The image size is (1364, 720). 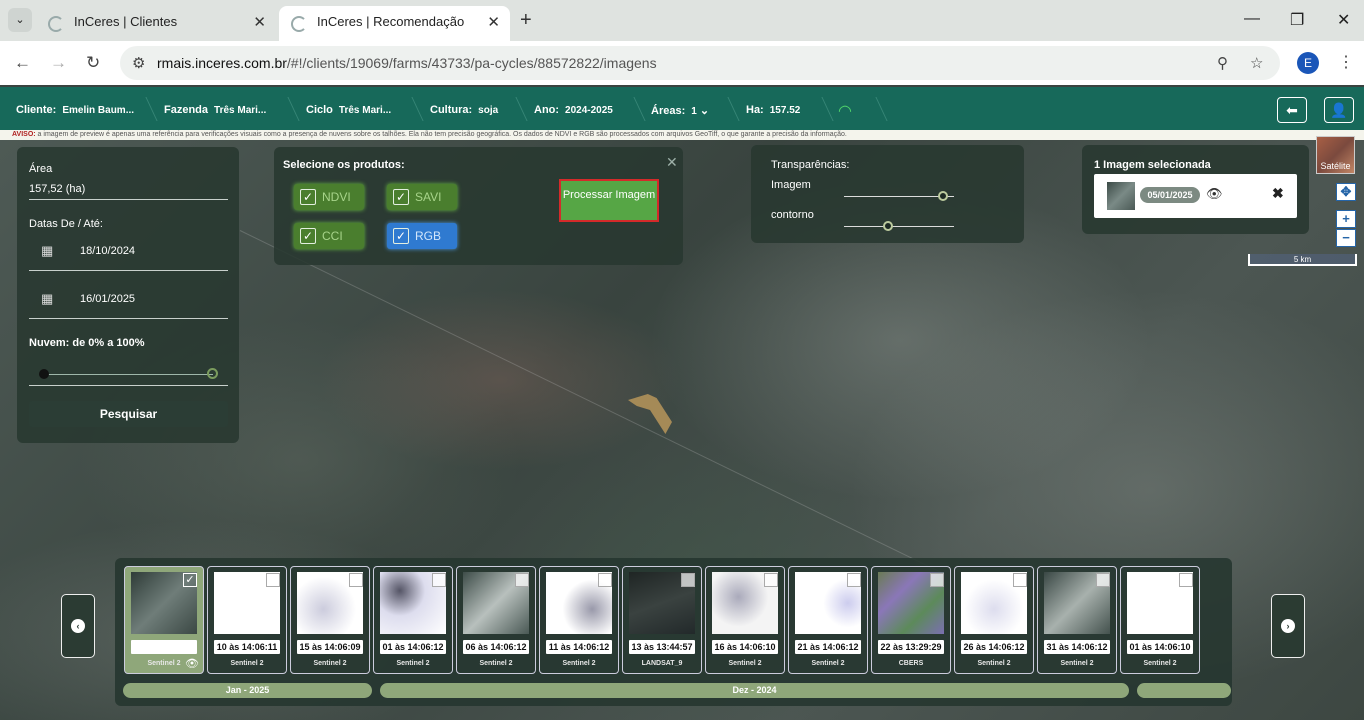 What do you see at coordinates (911, 620) in the screenshot?
I see `image-card: 22 às 13:29:29 CBERS` at bounding box center [911, 620].